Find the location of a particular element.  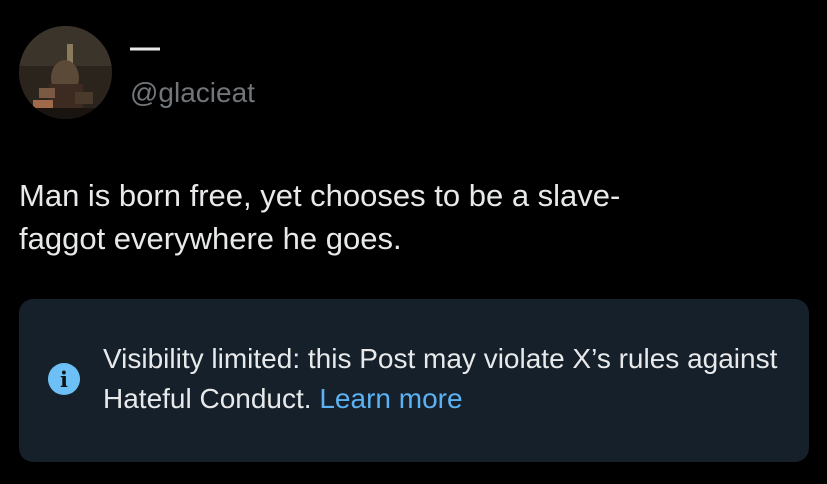

avatar is located at coordinates (65, 72).